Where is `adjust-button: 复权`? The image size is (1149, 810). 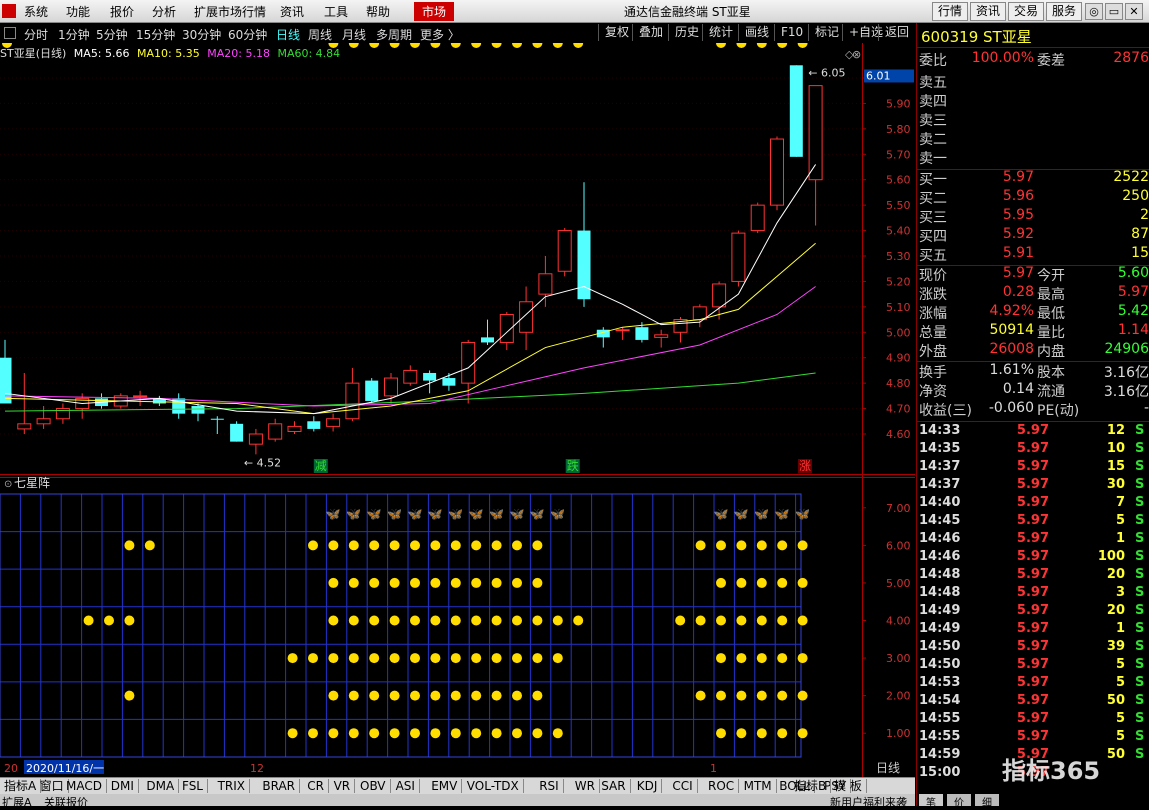
adjust-button: 复权 is located at coordinates (613, 32).